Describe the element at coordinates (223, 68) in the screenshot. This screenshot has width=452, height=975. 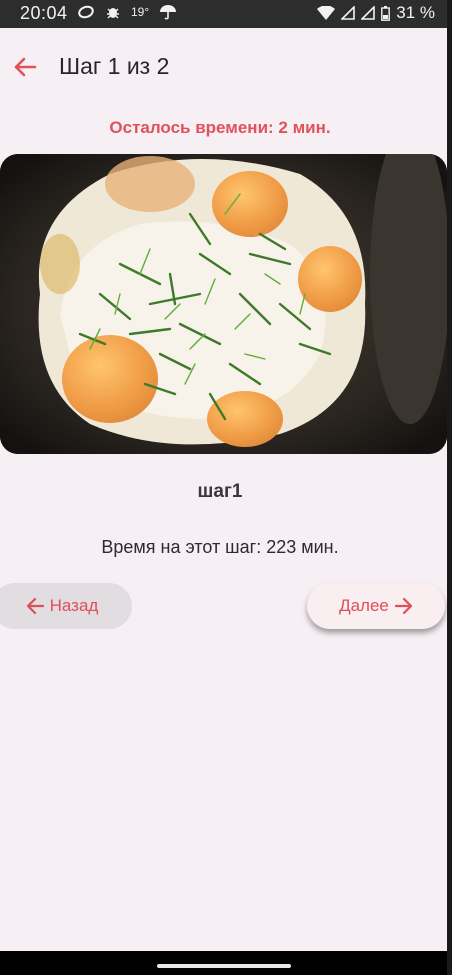
I see `app-bar: Шаг 1 из 2` at that location.